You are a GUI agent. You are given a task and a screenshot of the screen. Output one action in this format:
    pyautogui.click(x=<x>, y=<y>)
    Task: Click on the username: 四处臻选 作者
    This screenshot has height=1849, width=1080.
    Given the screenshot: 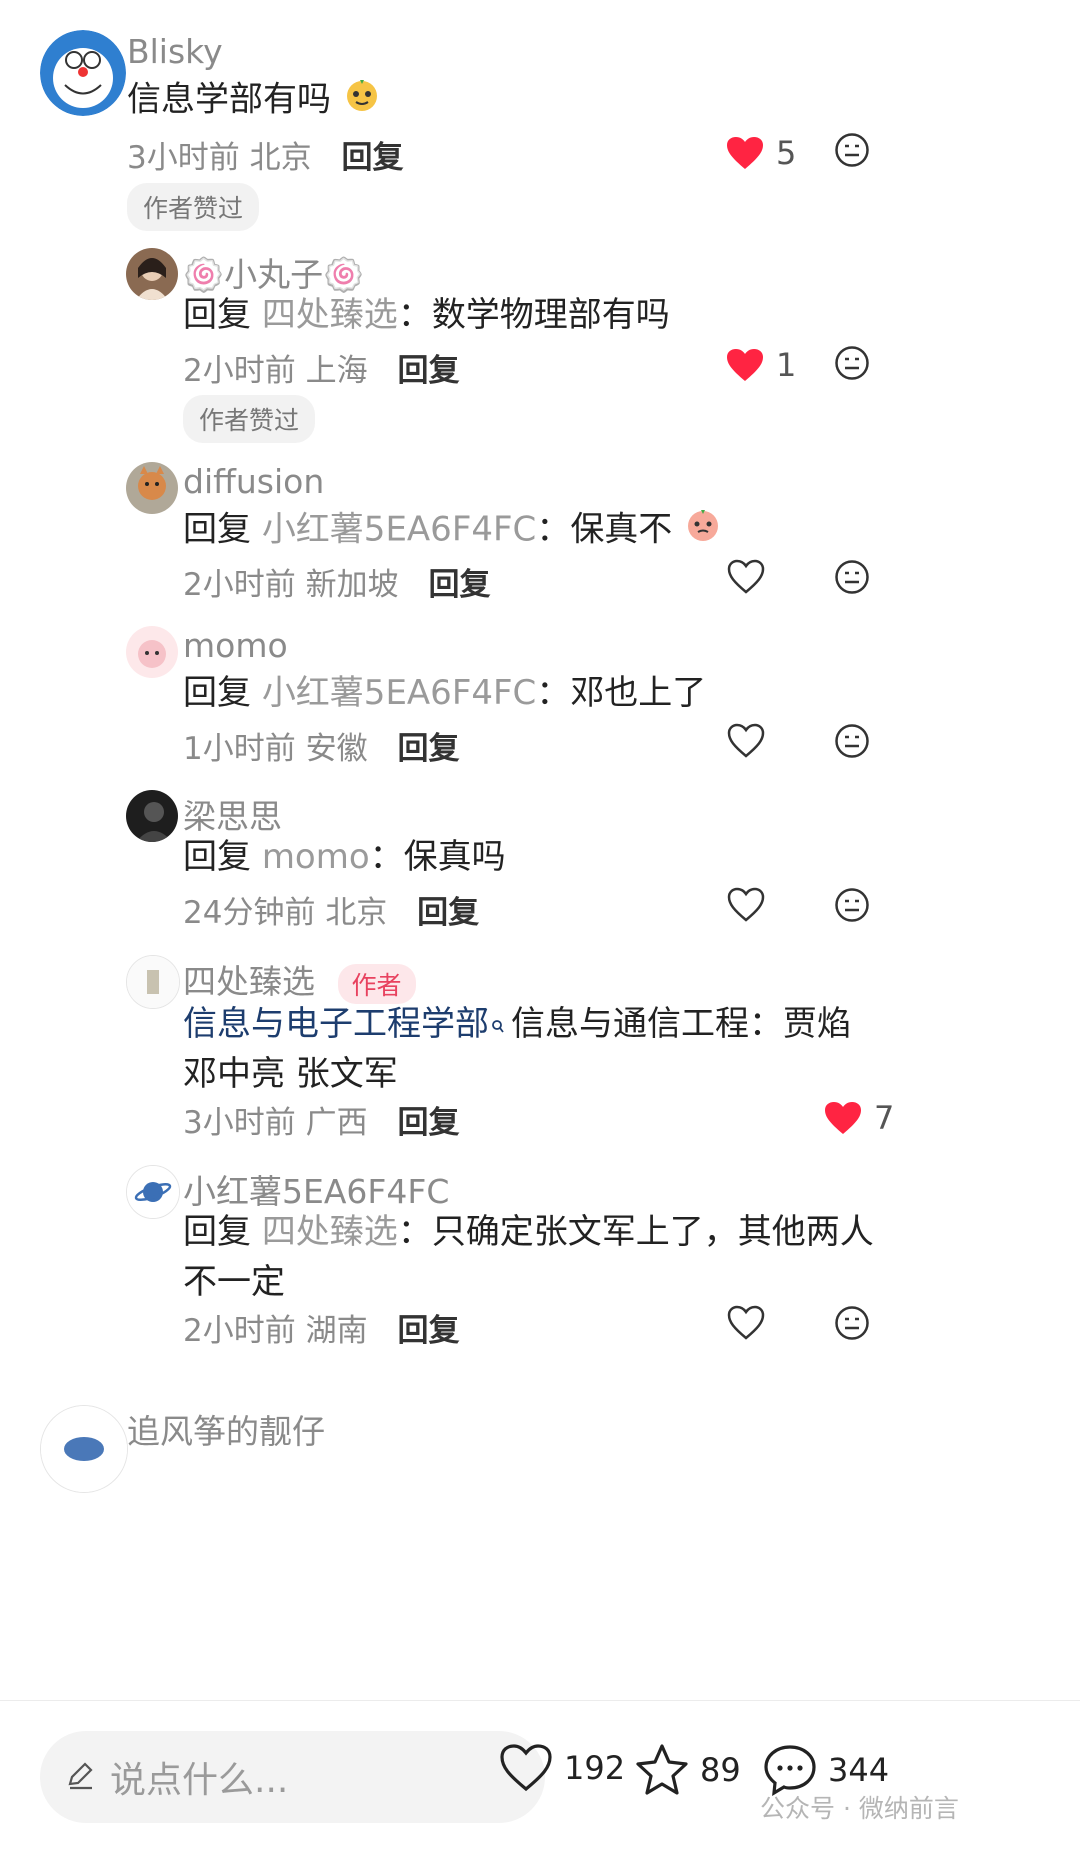 What is the action you would take?
    pyautogui.click(x=299, y=979)
    